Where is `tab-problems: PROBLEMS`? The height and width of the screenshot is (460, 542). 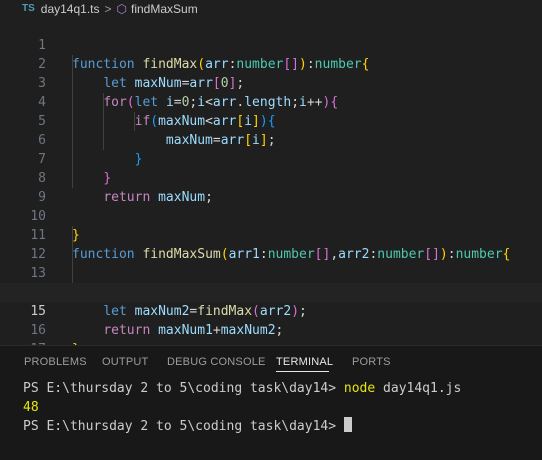
tab-problems: PROBLEMS is located at coordinates (55, 362).